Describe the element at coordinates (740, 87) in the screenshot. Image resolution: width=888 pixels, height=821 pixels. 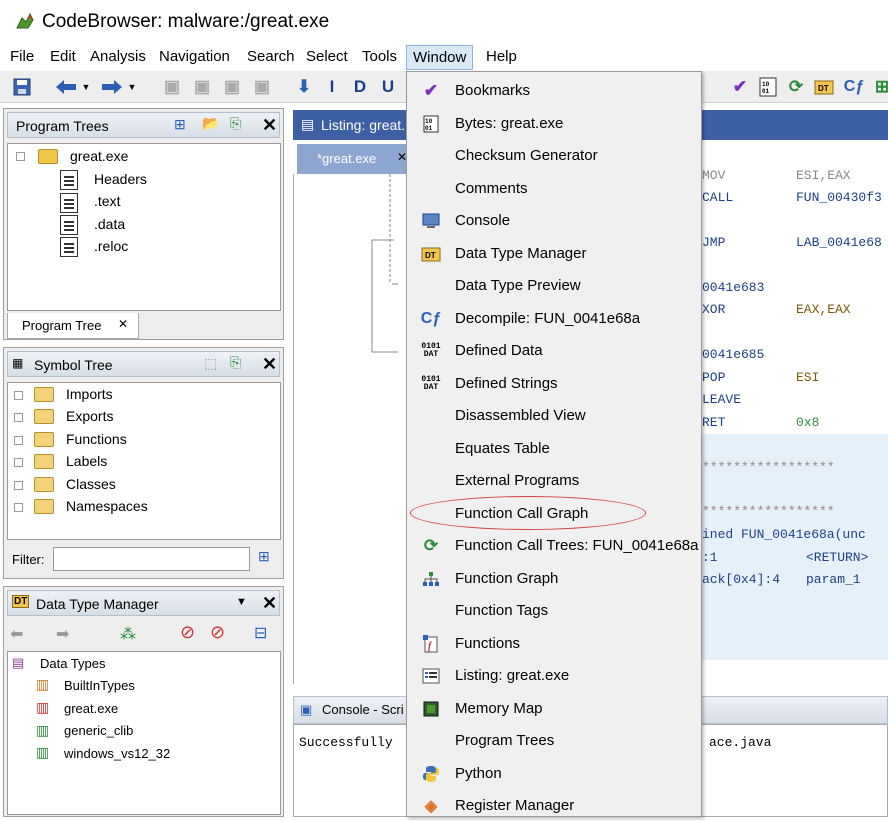
I see `bookmark-check-icon: ✔` at that location.